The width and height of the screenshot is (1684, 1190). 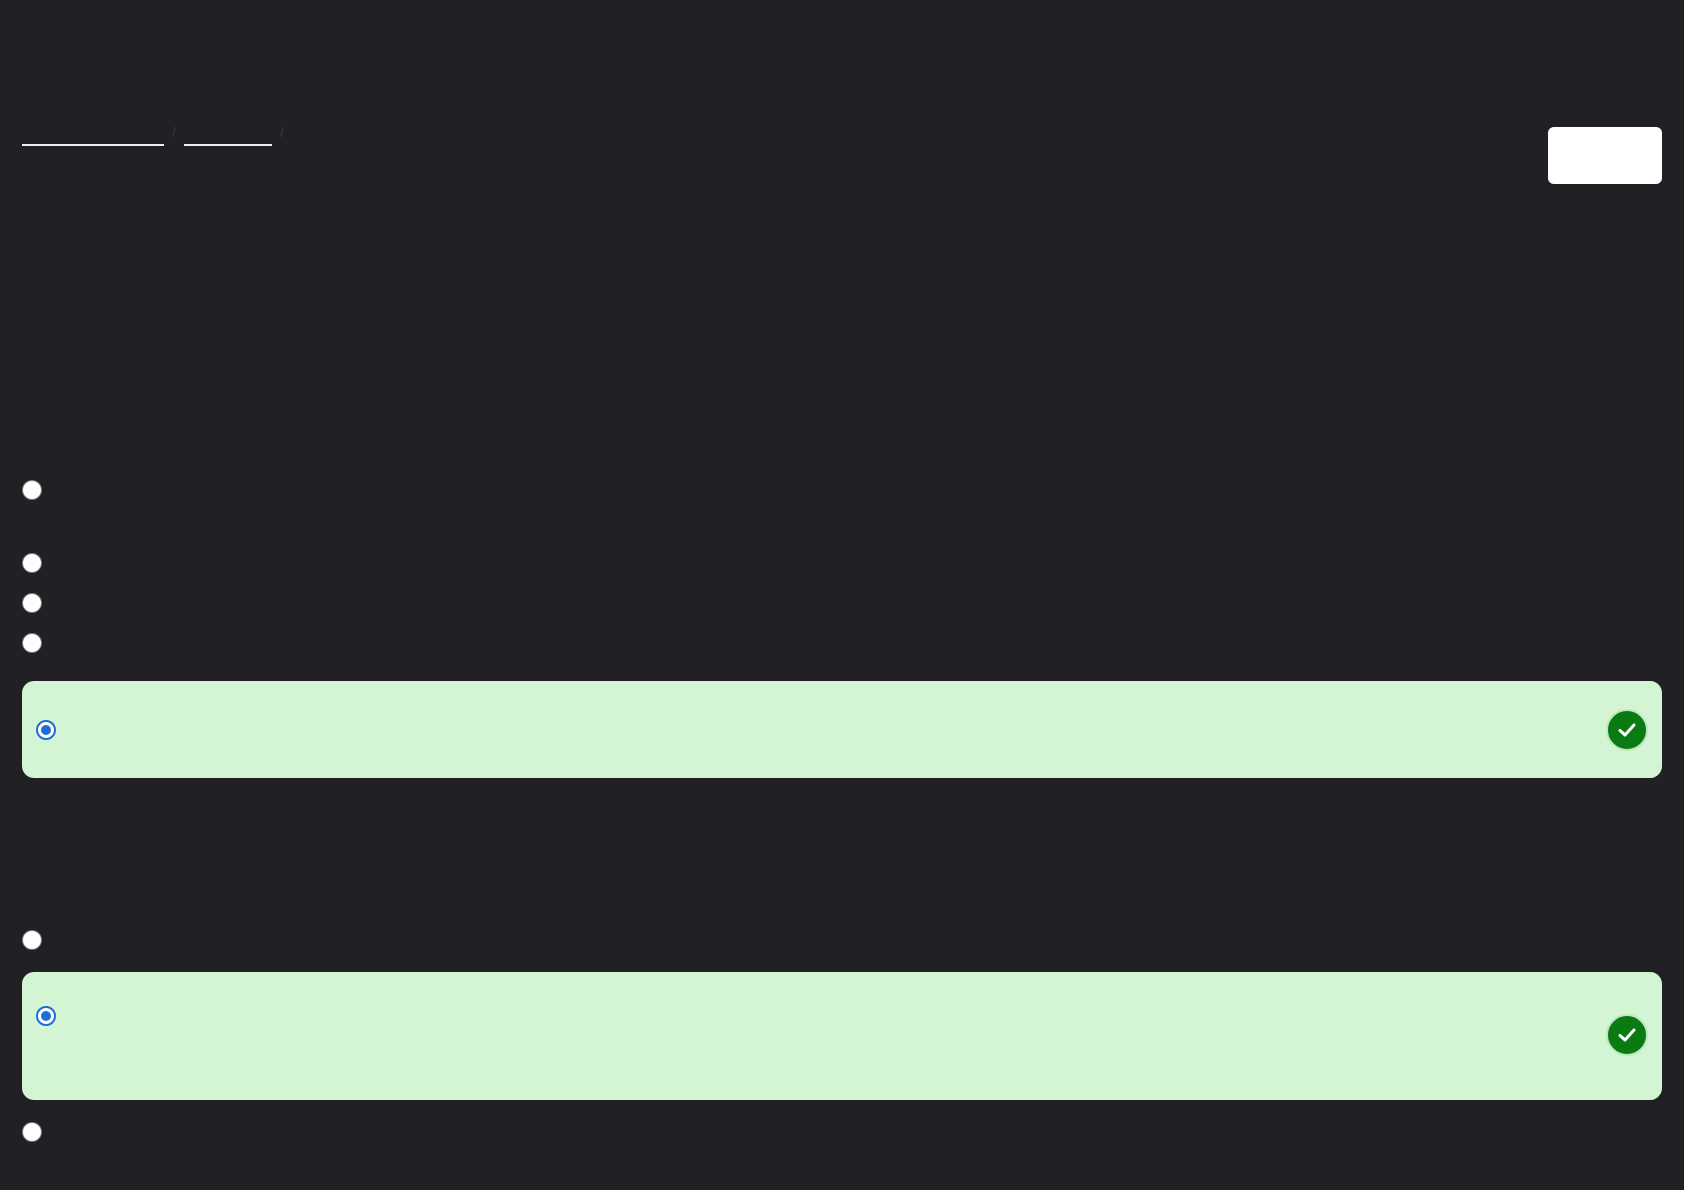 I want to click on question-2-correct-option, so click(x=842, y=1036).